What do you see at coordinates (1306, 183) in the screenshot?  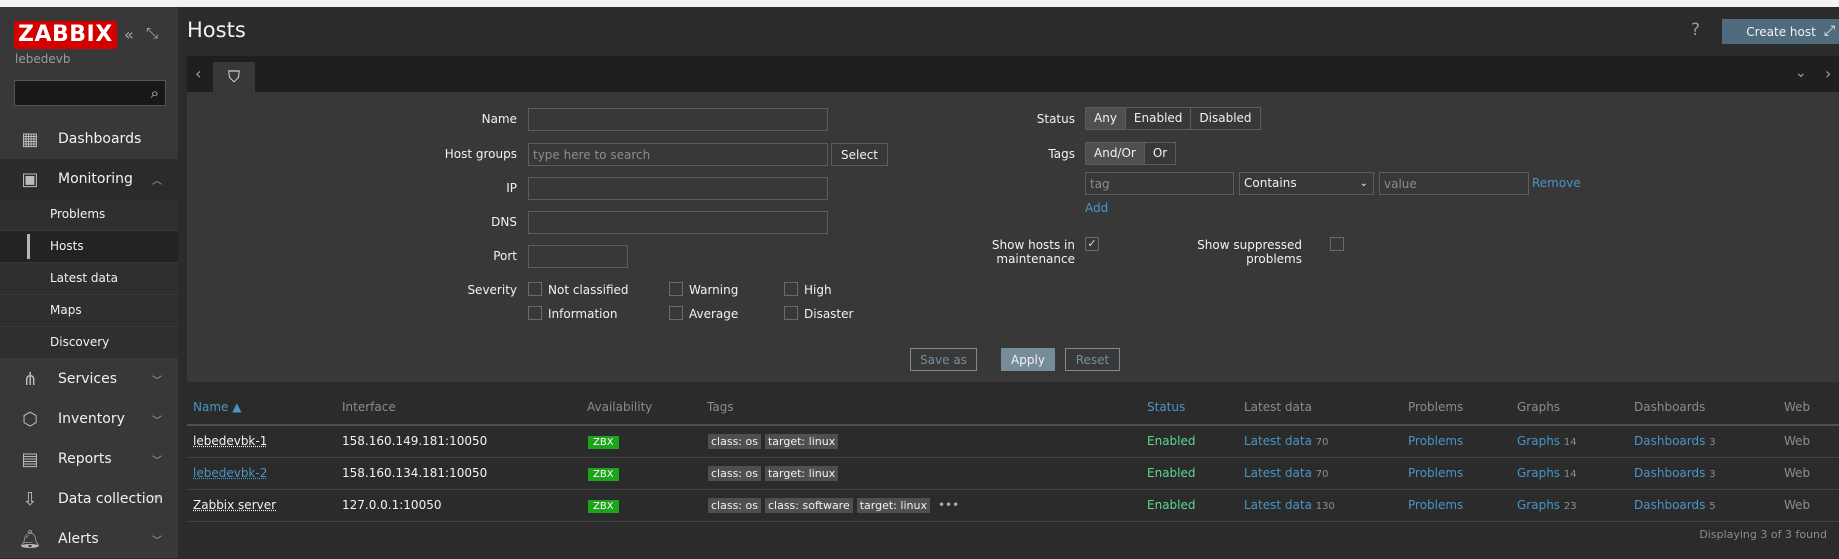 I see `tag-operator-select: Contains ⌄` at bounding box center [1306, 183].